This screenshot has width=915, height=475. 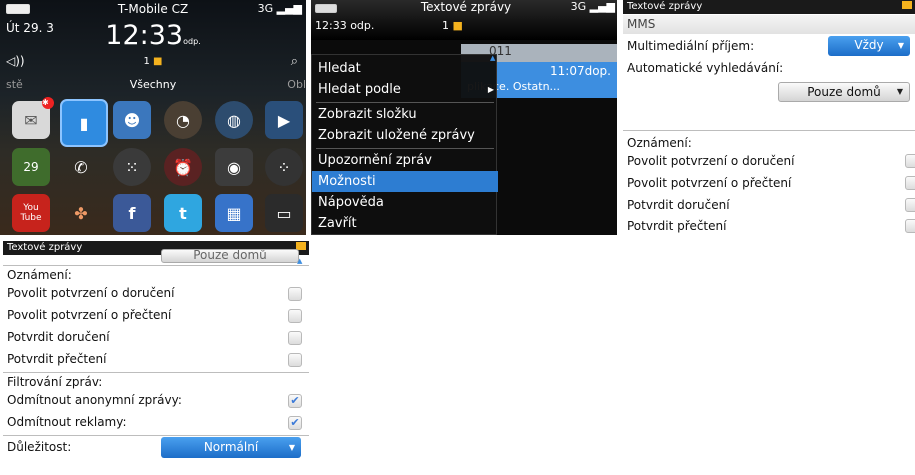 What do you see at coordinates (907, 5) in the screenshot?
I see `envelope-icon` at bounding box center [907, 5].